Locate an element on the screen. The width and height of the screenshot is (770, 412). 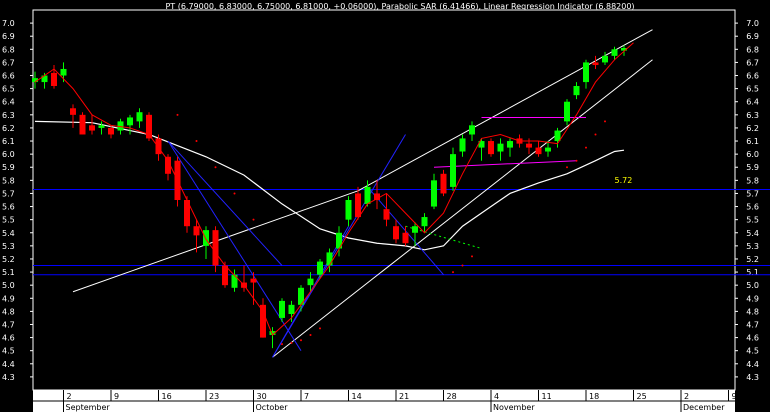
level-annotation: 5.72 is located at coordinates (624, 180).